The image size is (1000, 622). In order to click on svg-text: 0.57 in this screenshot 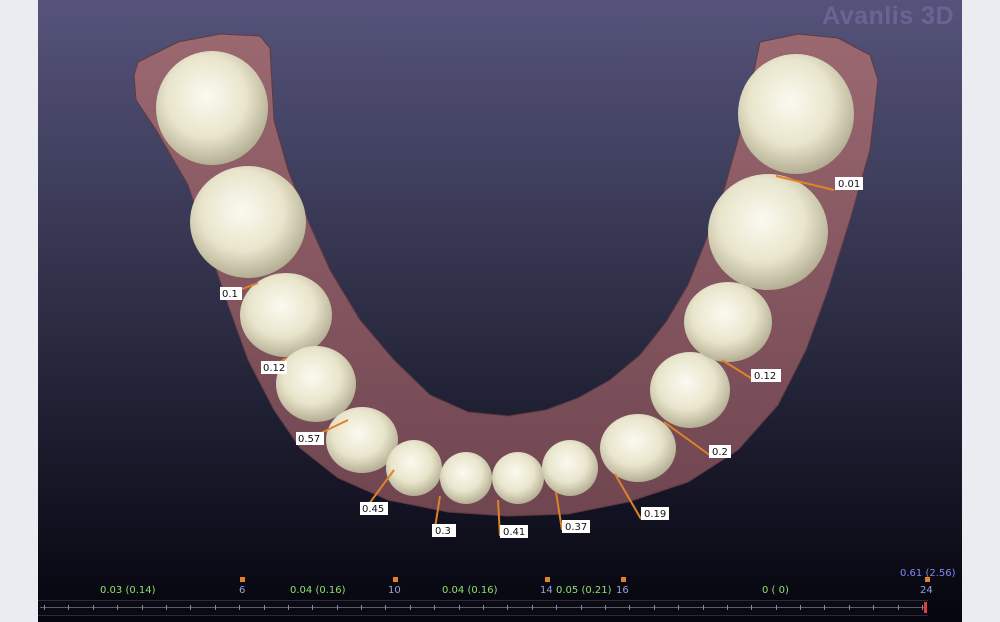, I will do `click(309, 439)`.